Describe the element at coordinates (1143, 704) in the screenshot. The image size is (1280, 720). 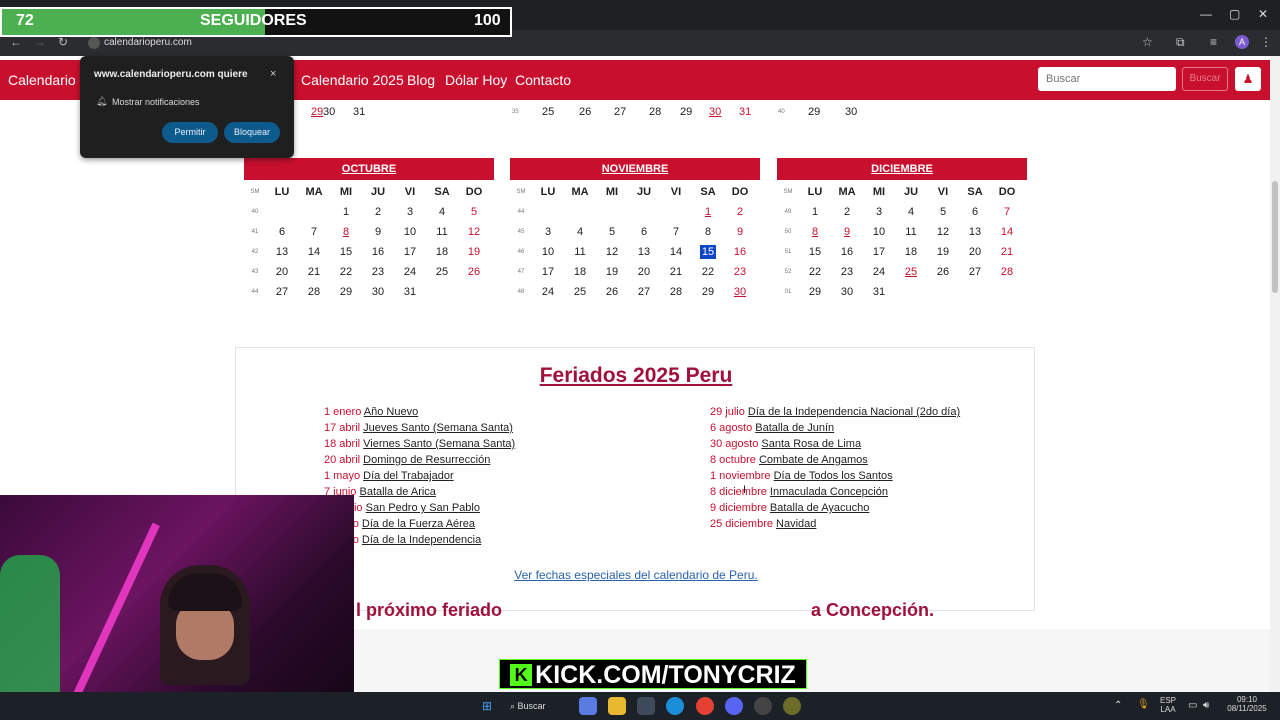
I see `microphone-icon: 🎙︎` at that location.